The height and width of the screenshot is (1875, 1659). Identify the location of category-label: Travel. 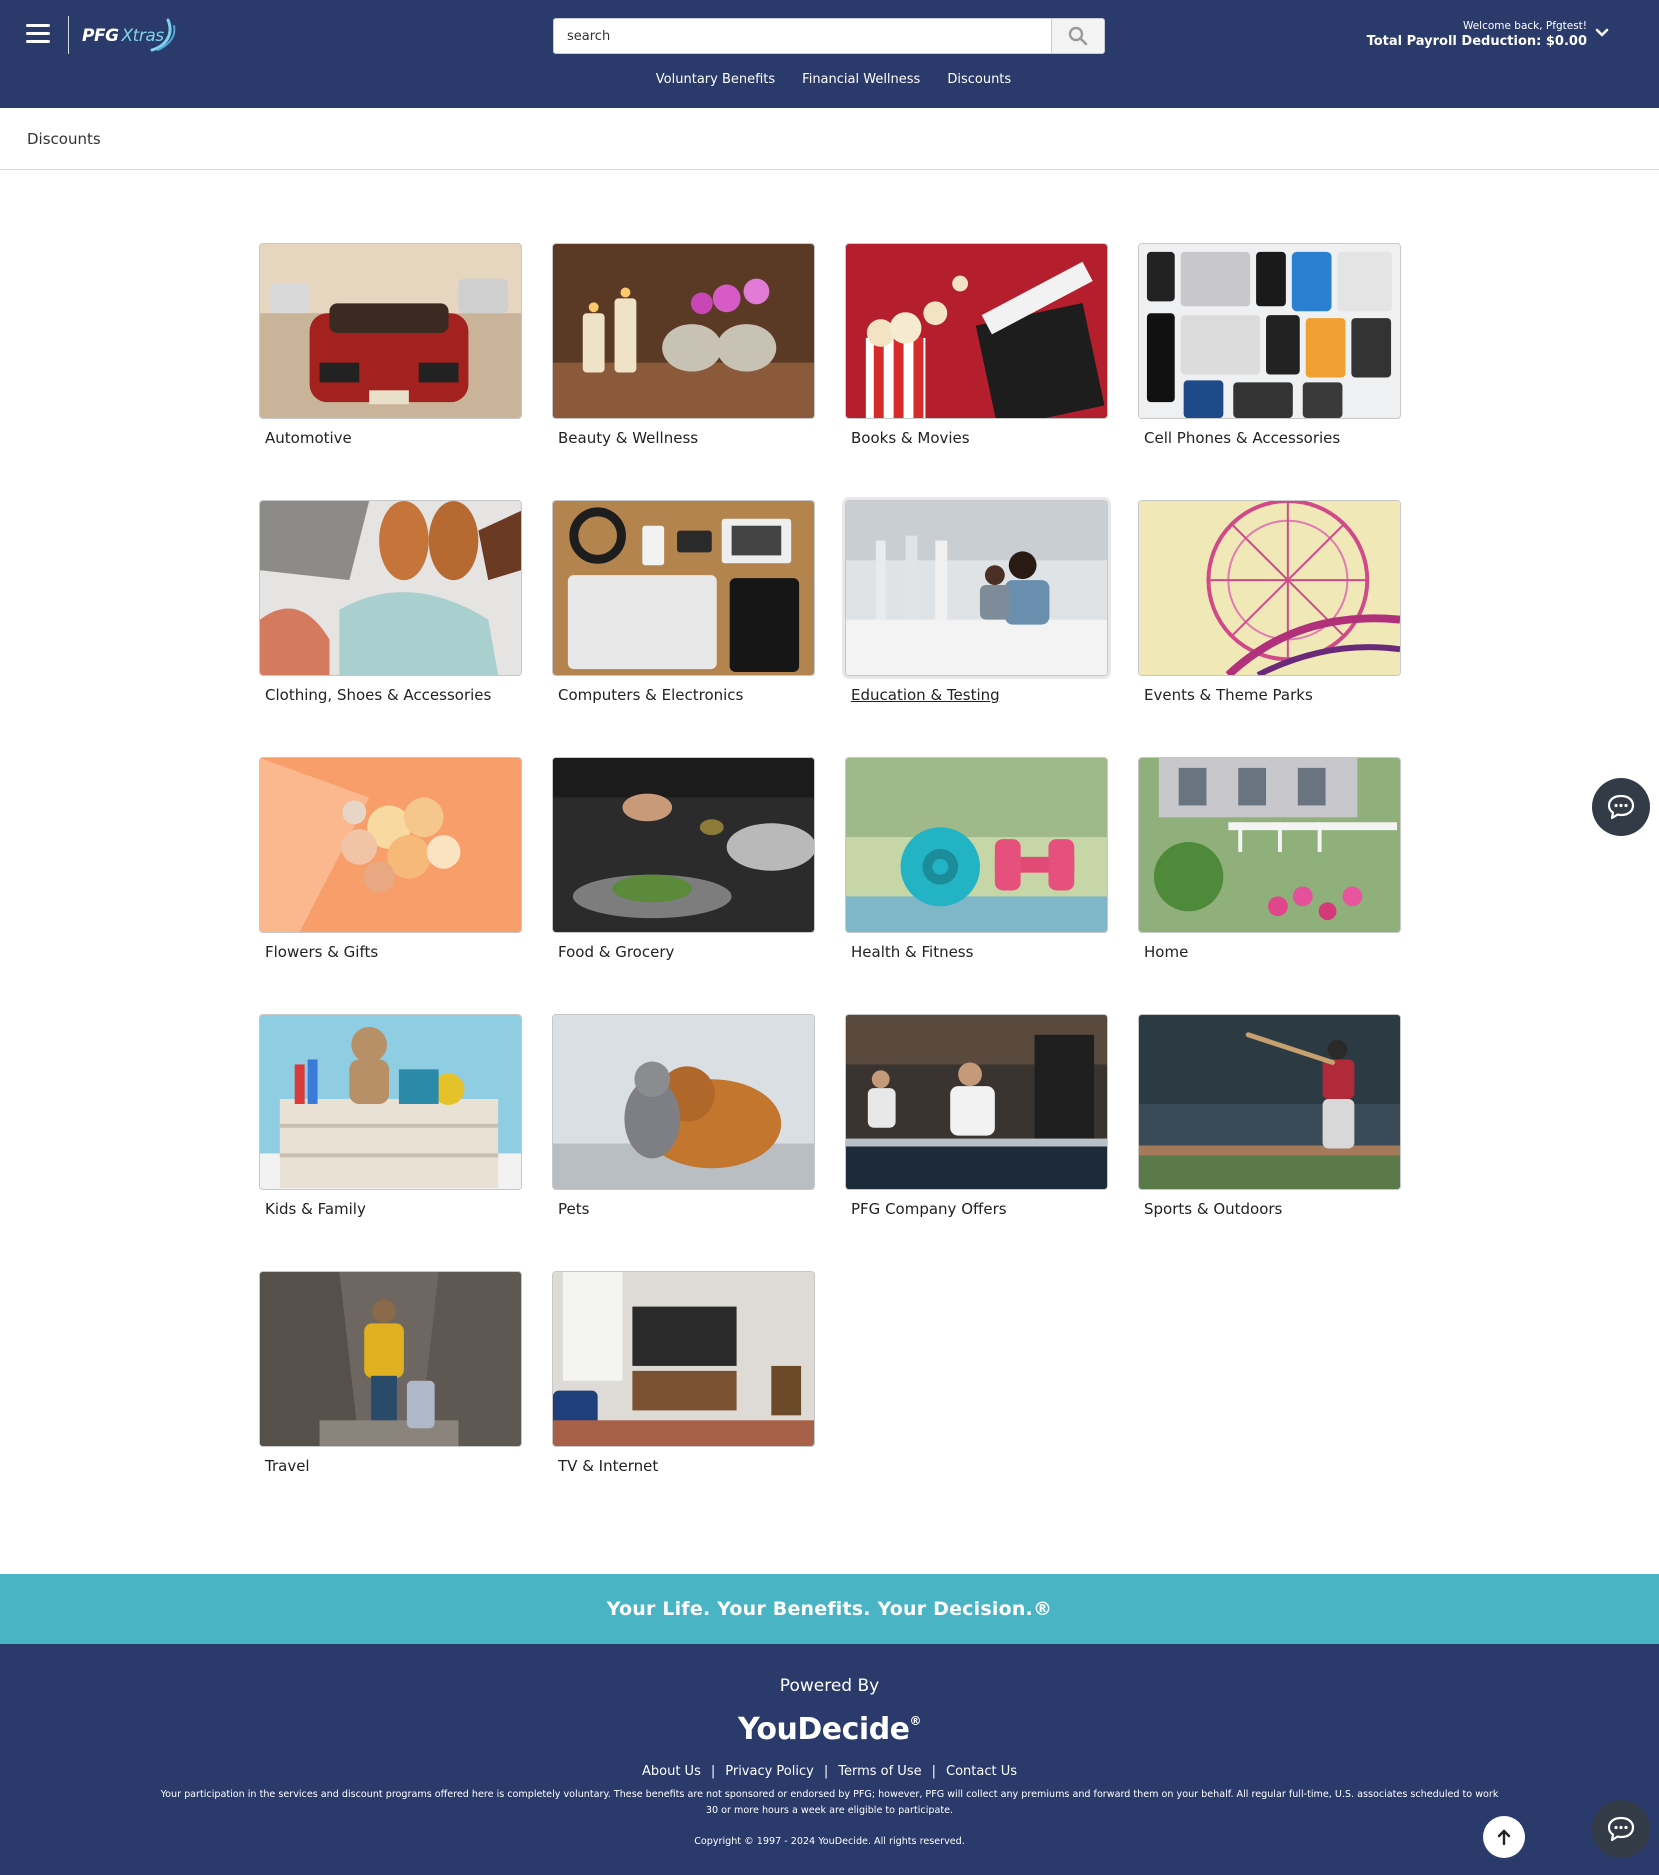
(390, 1466).